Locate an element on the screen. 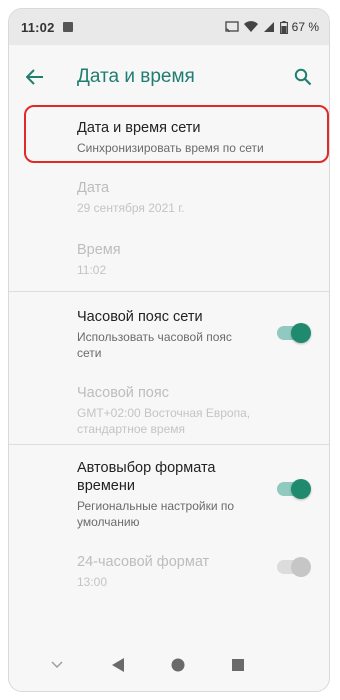 The image size is (340, 700). 24-hour-format-item: 24-часовой формат 13:00 is located at coordinates (169, 573).